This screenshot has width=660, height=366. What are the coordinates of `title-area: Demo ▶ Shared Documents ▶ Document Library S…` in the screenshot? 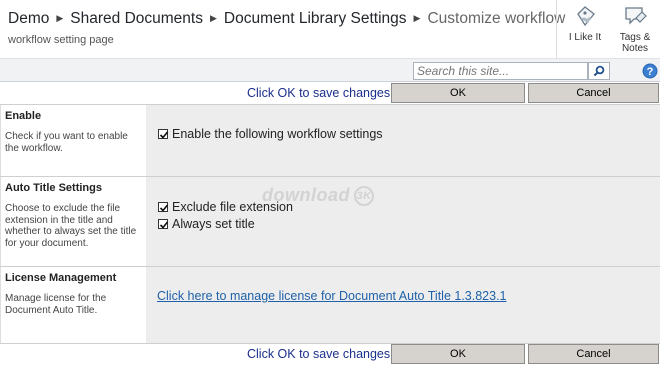 It's located at (282, 29).